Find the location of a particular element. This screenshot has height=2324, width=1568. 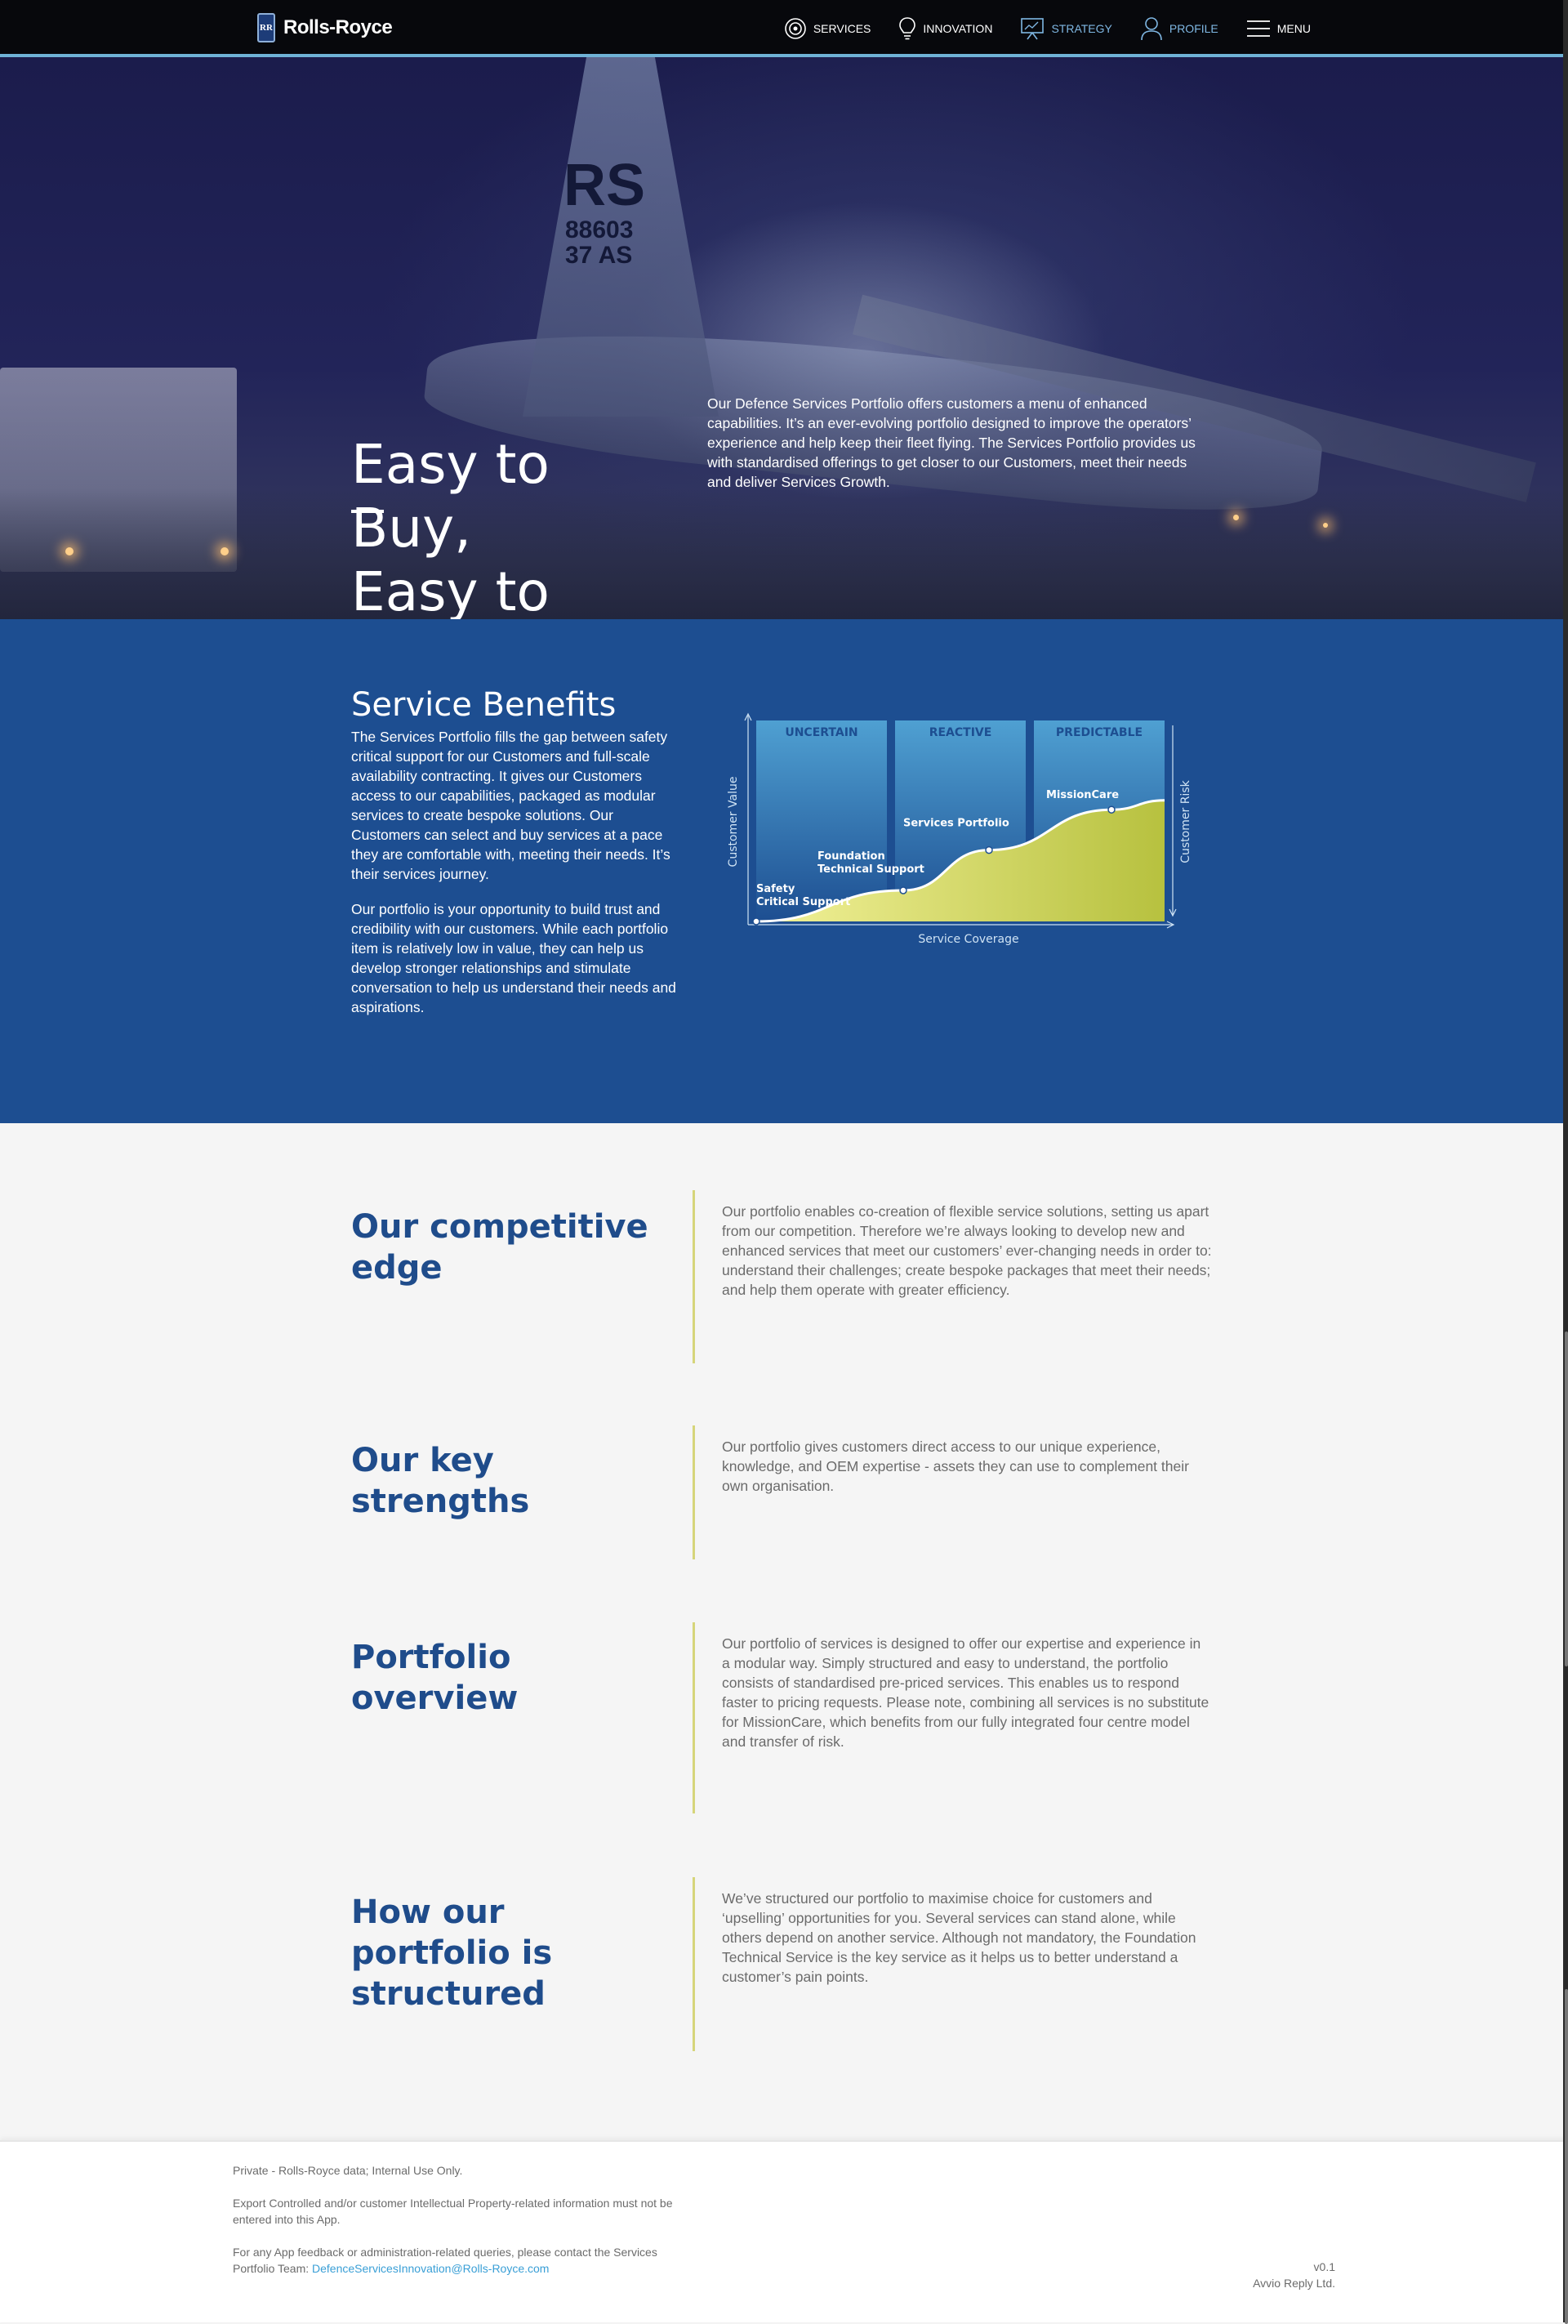

chart-point-label: Technical Support is located at coordinates (870, 869).